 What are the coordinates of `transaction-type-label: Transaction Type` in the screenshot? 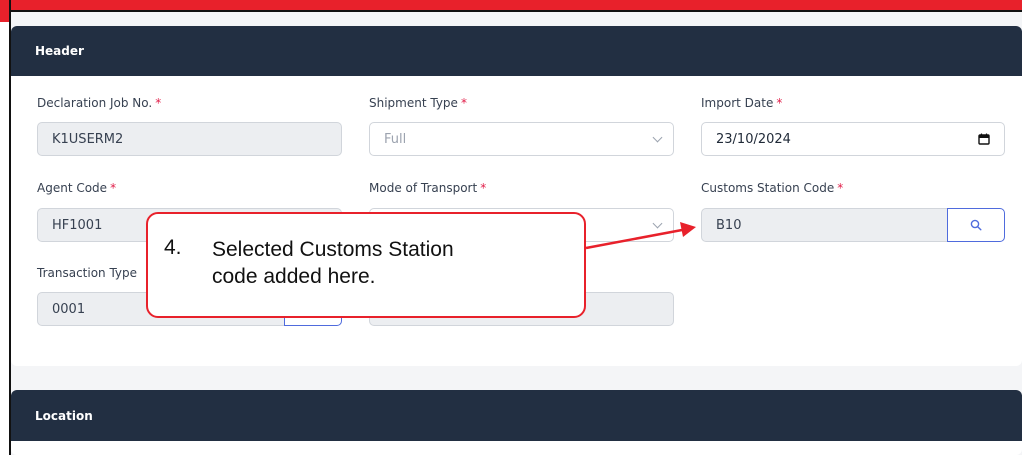 It's located at (87, 273).